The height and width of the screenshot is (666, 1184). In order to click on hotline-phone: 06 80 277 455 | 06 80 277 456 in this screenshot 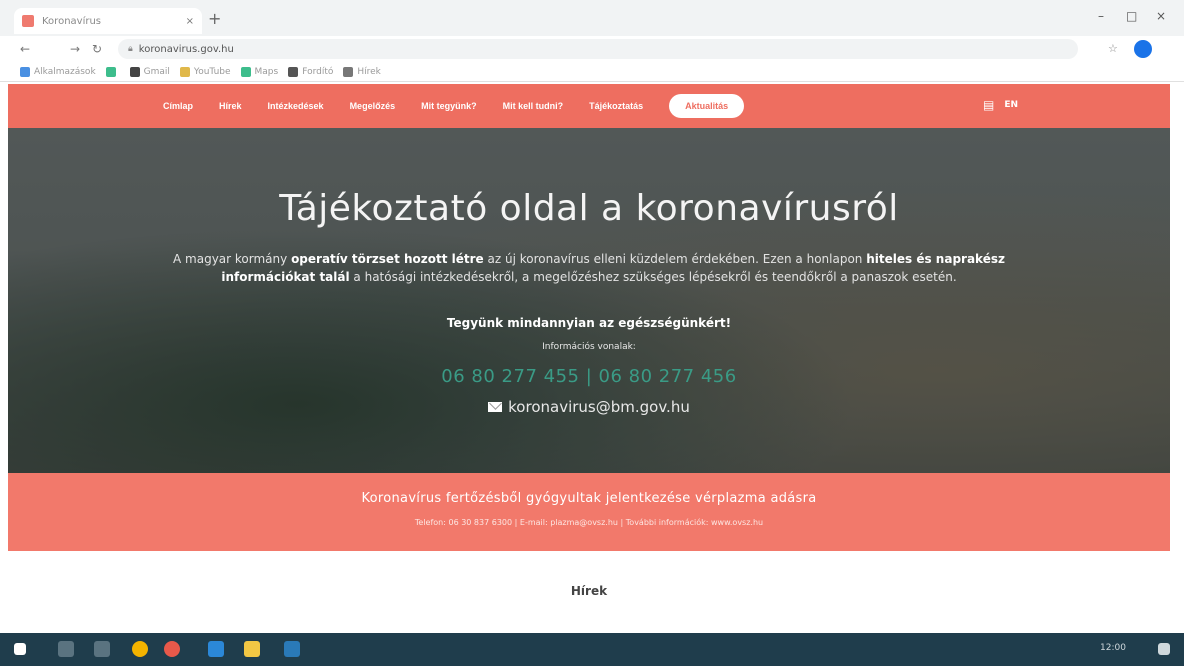, I will do `click(589, 376)`.